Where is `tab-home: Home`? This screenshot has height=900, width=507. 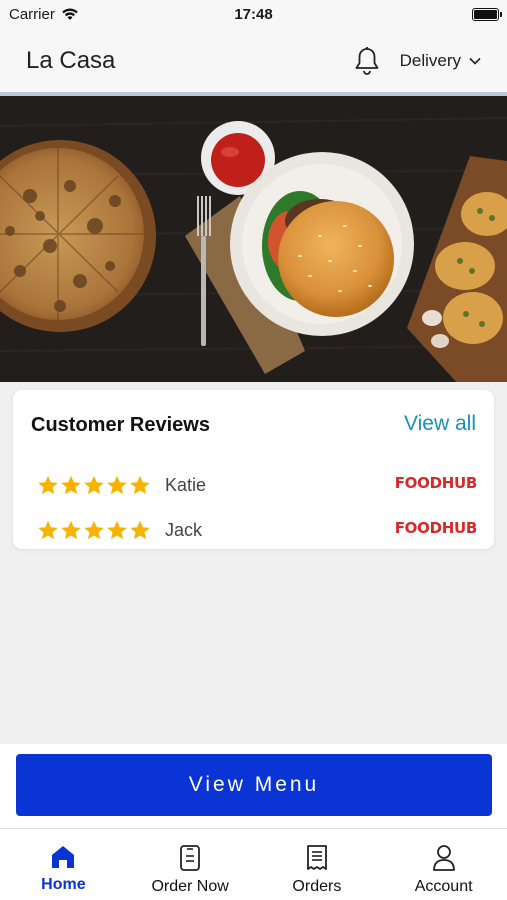 tab-home: Home is located at coordinates (63, 864).